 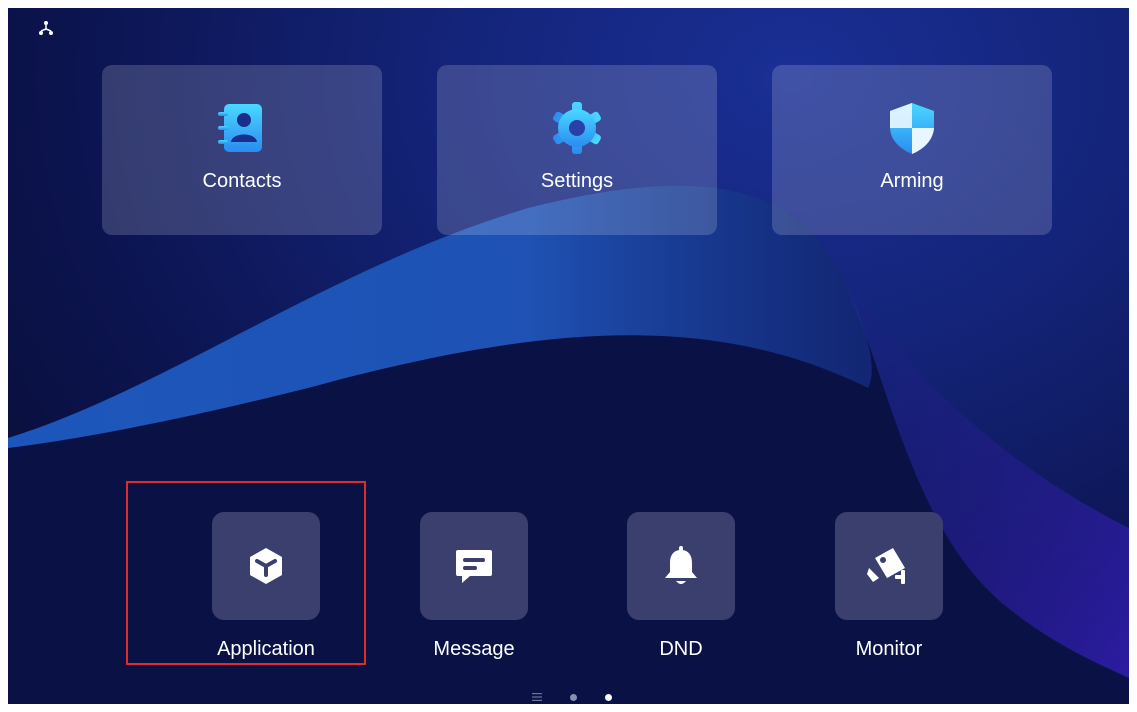 I want to click on arming-label: Arming, so click(x=912, y=181).